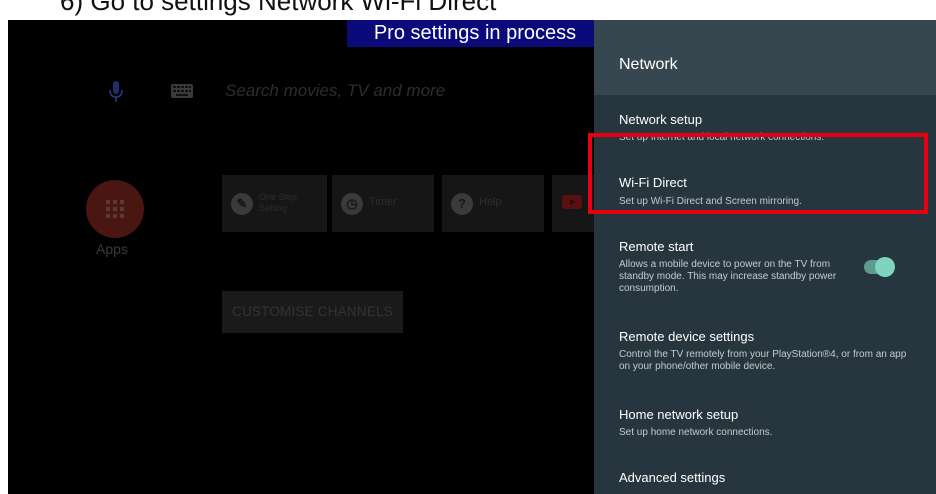 This screenshot has width=936, height=494. What do you see at coordinates (182, 91) in the screenshot?
I see `keyboard-icon` at bounding box center [182, 91].